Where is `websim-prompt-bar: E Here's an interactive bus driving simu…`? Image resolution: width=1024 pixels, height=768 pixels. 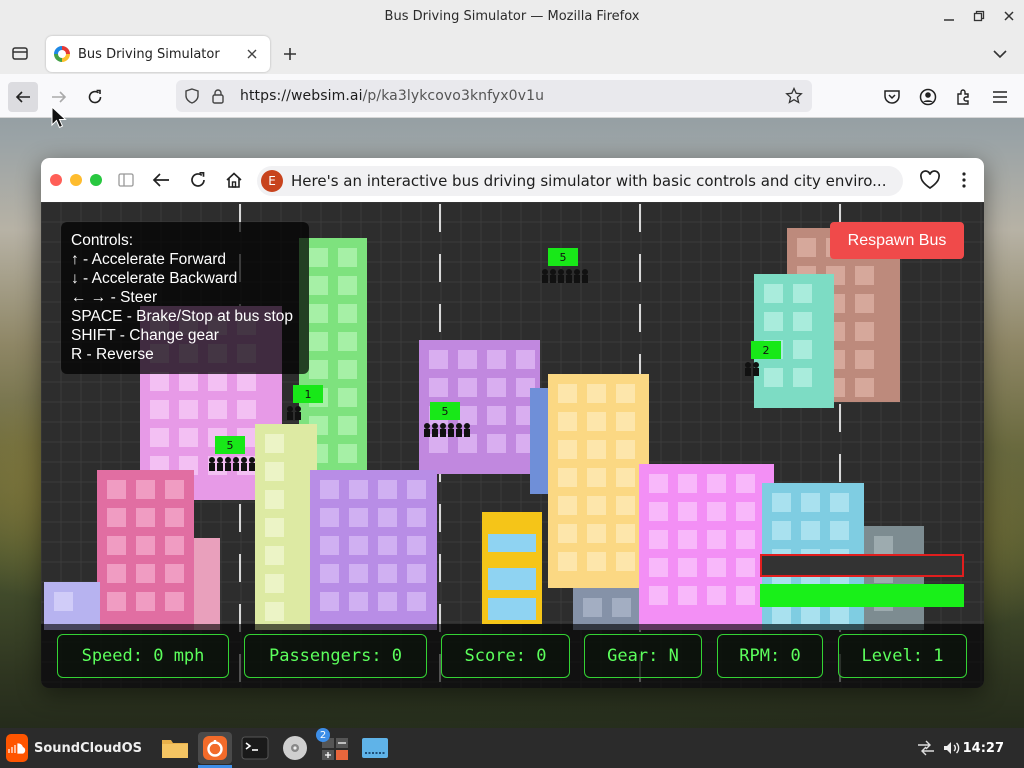
websim-prompt-bar: E Here's an interactive bus driving simu… is located at coordinates (580, 181).